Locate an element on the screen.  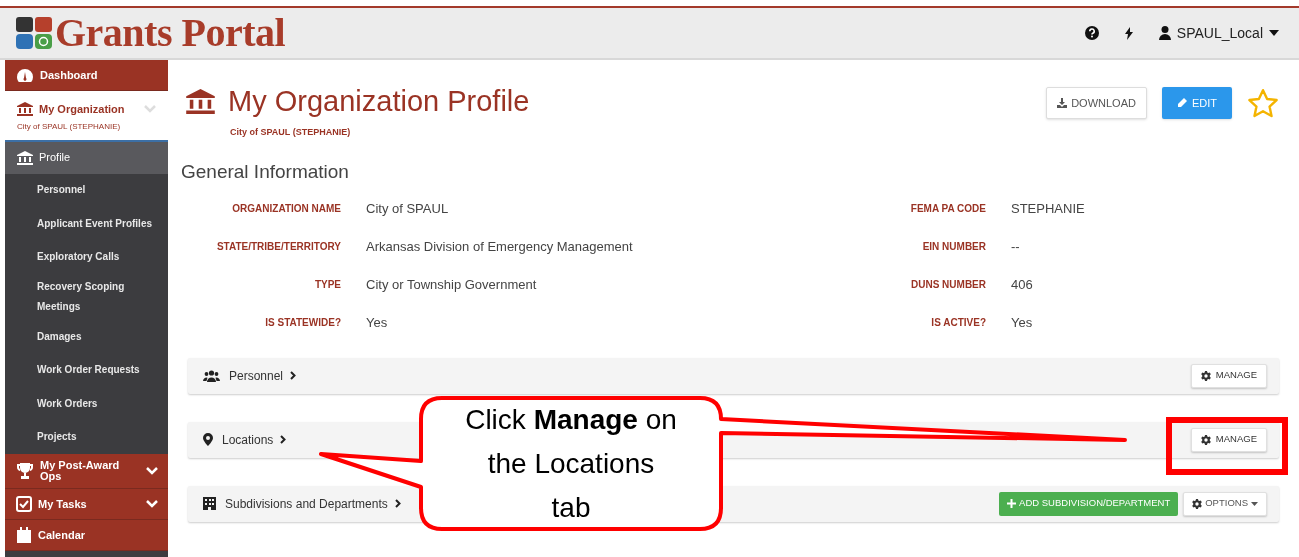
user-menu: SPAUL_Local is located at coordinates (1218, 33).